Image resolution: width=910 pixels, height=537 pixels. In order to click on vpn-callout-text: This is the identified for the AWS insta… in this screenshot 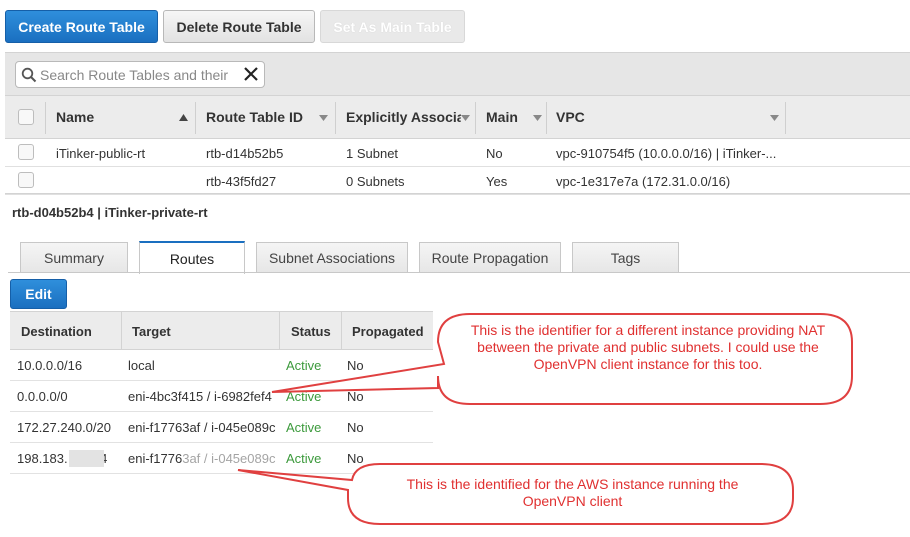, I will do `click(572, 492)`.